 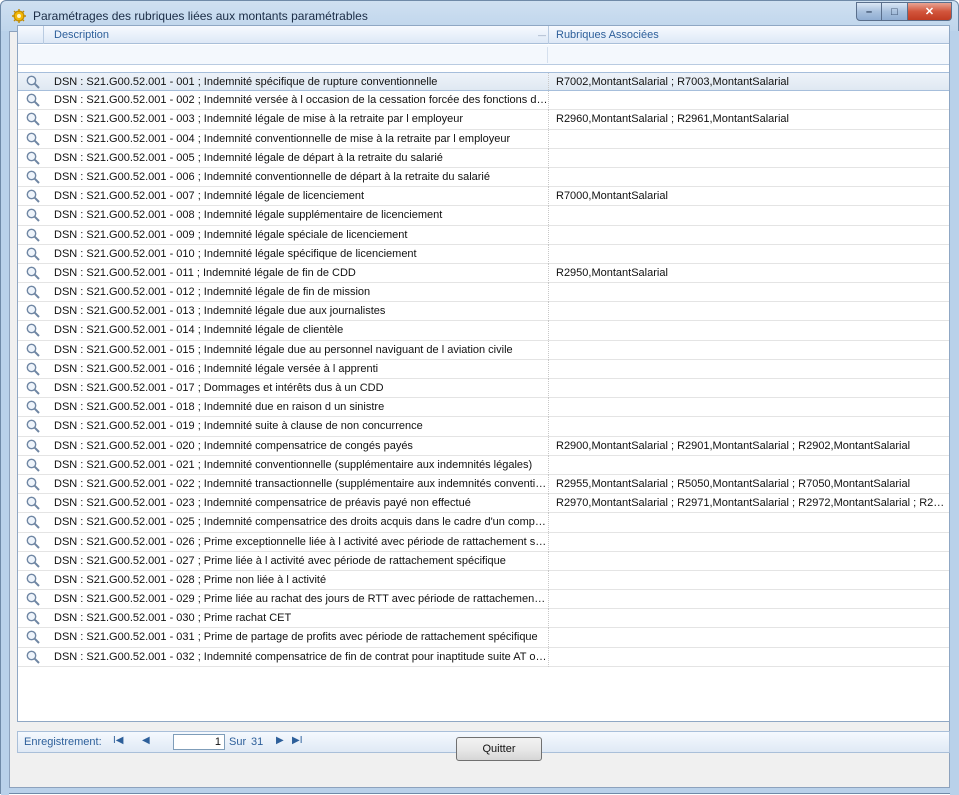 I want to click on first-record-button: I◀, so click(x=118, y=740).